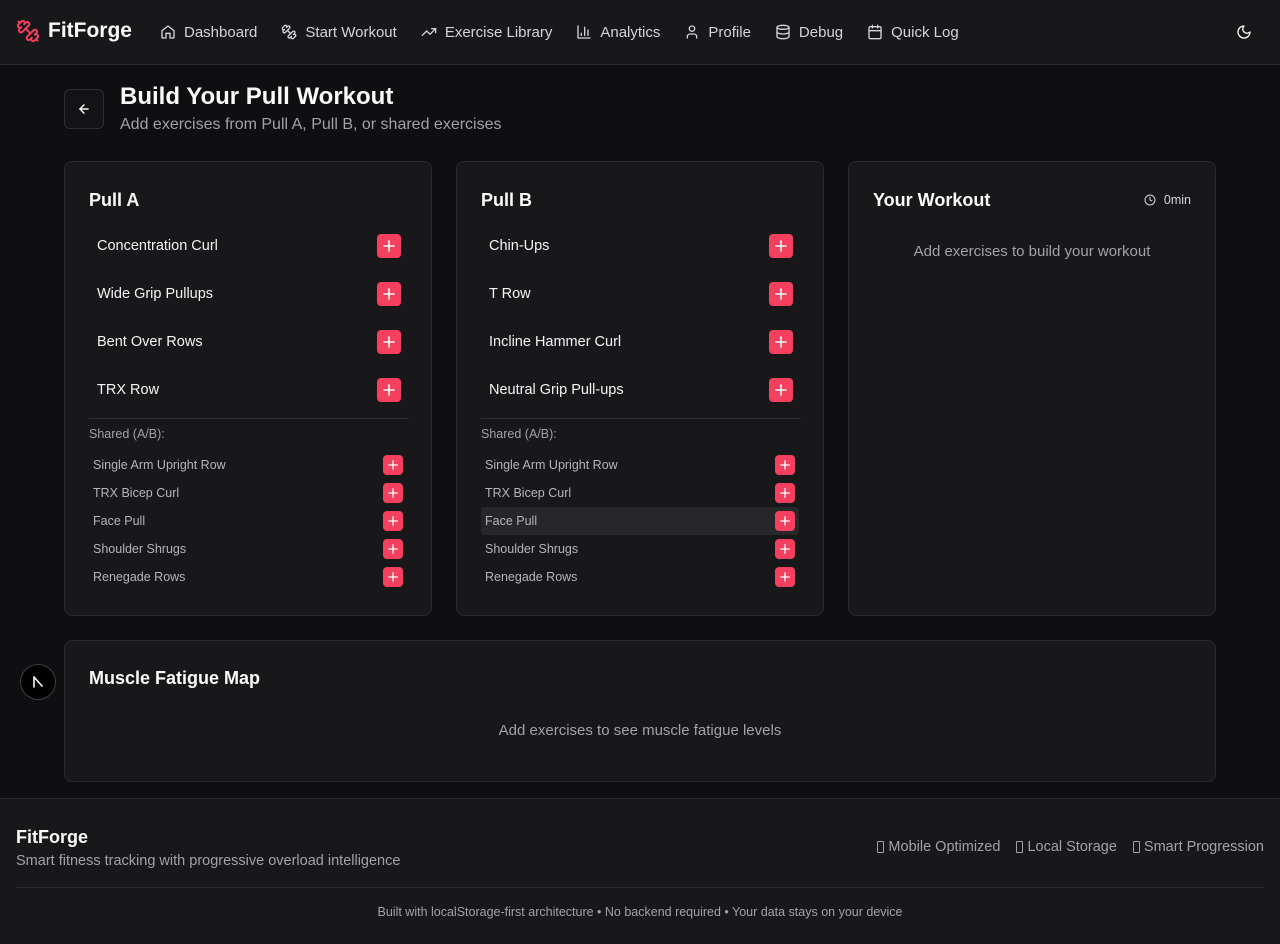 Image resolution: width=1280 pixels, height=944 pixels. Describe the element at coordinates (1136, 847) in the screenshot. I see `progression-icon` at that location.